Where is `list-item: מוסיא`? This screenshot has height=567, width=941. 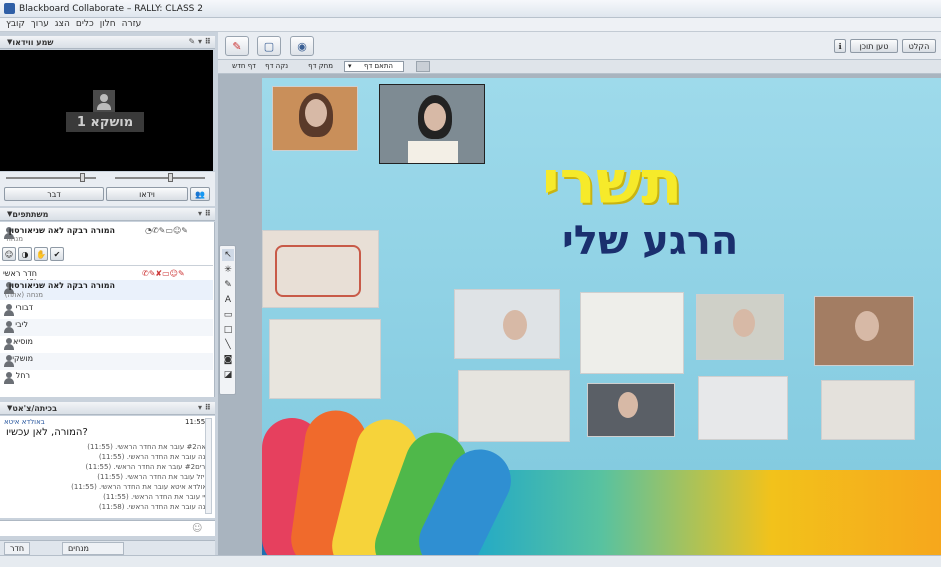
list-item: מוסיא is located at coordinates (106, 344).